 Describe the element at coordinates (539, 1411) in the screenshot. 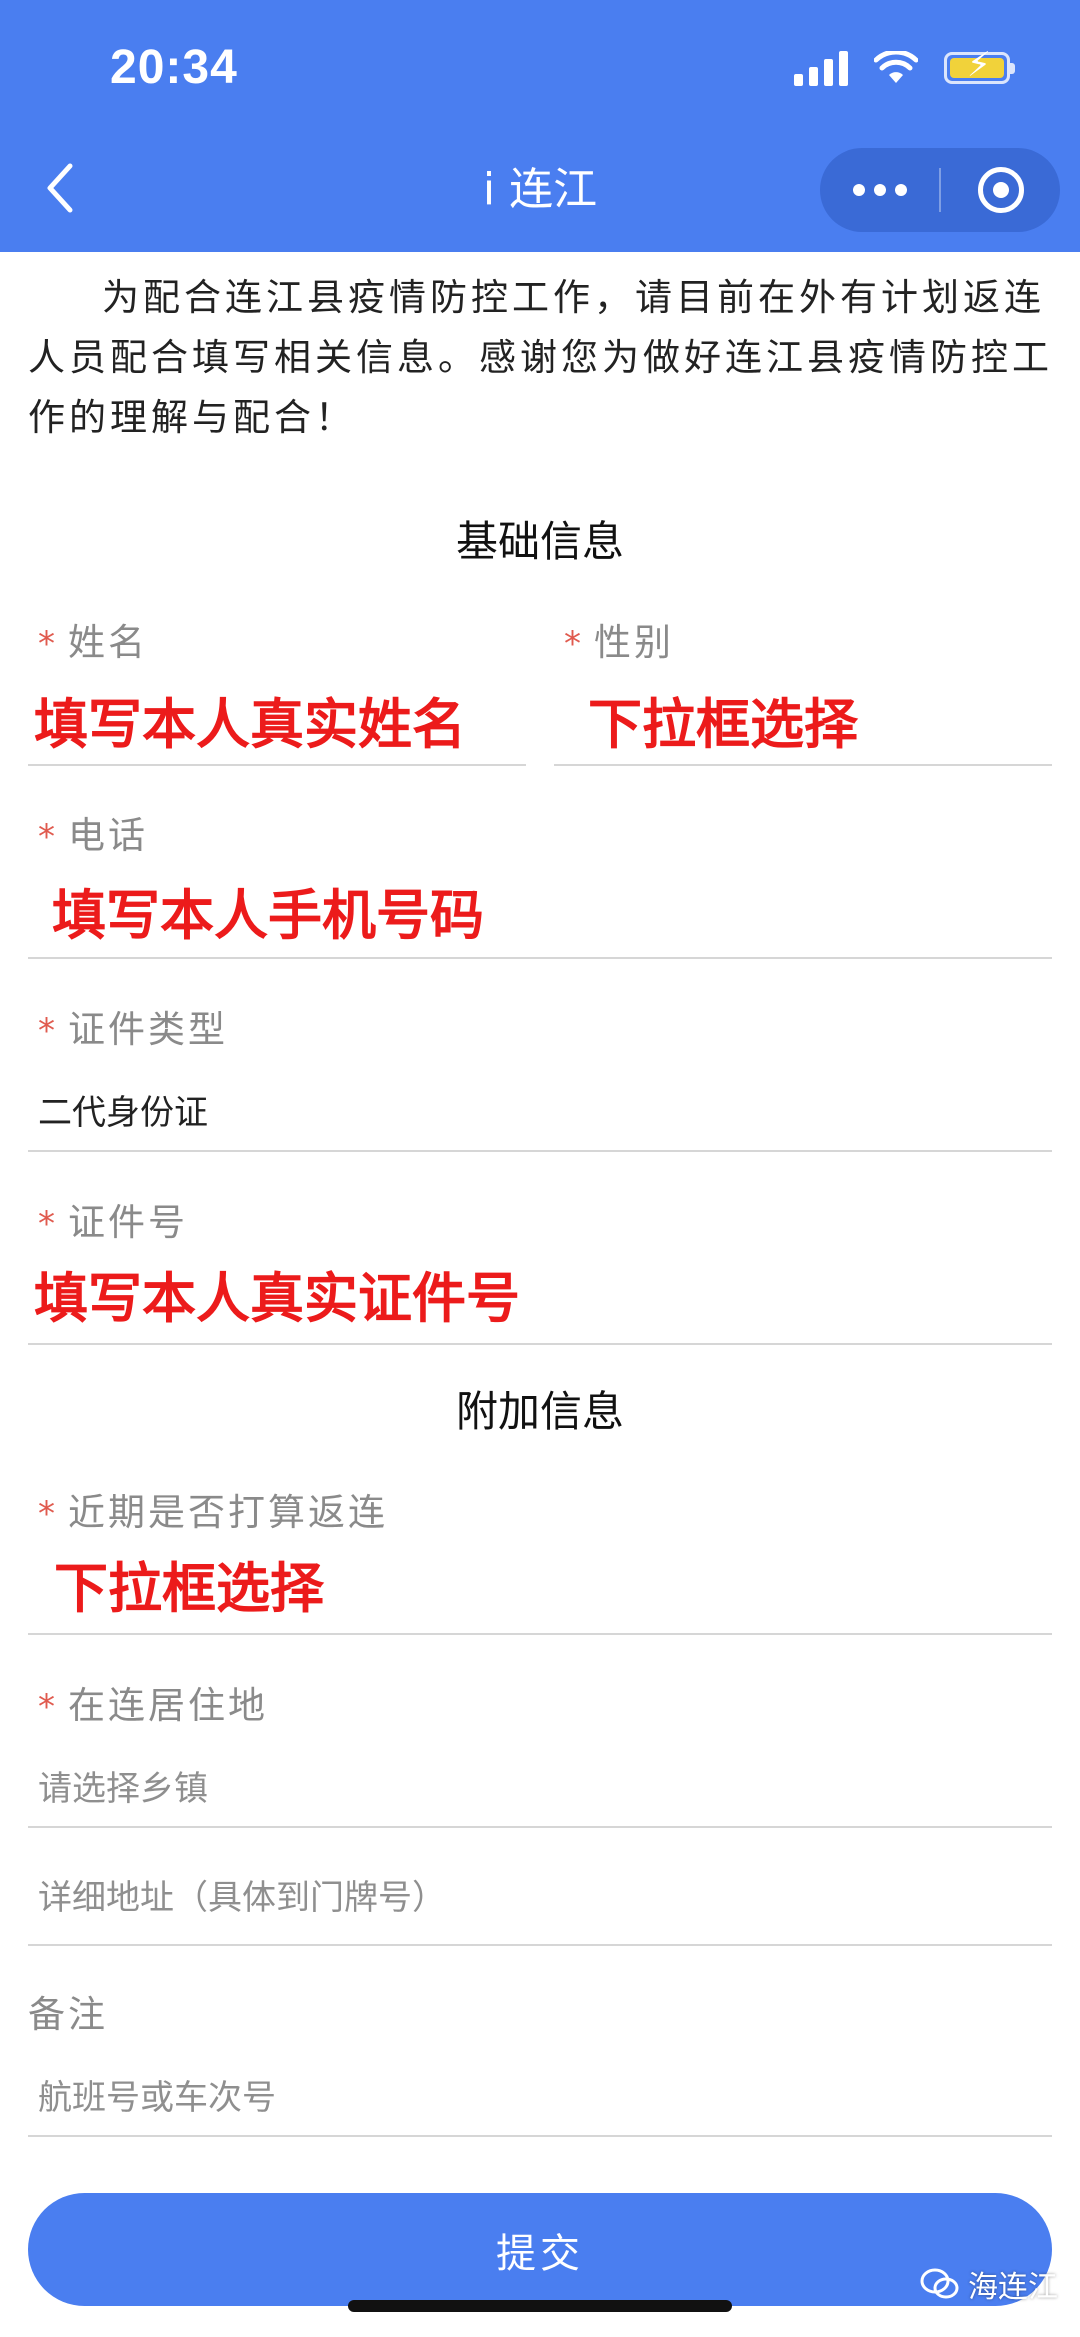

I see `section-title-extra: 附加信息` at that location.